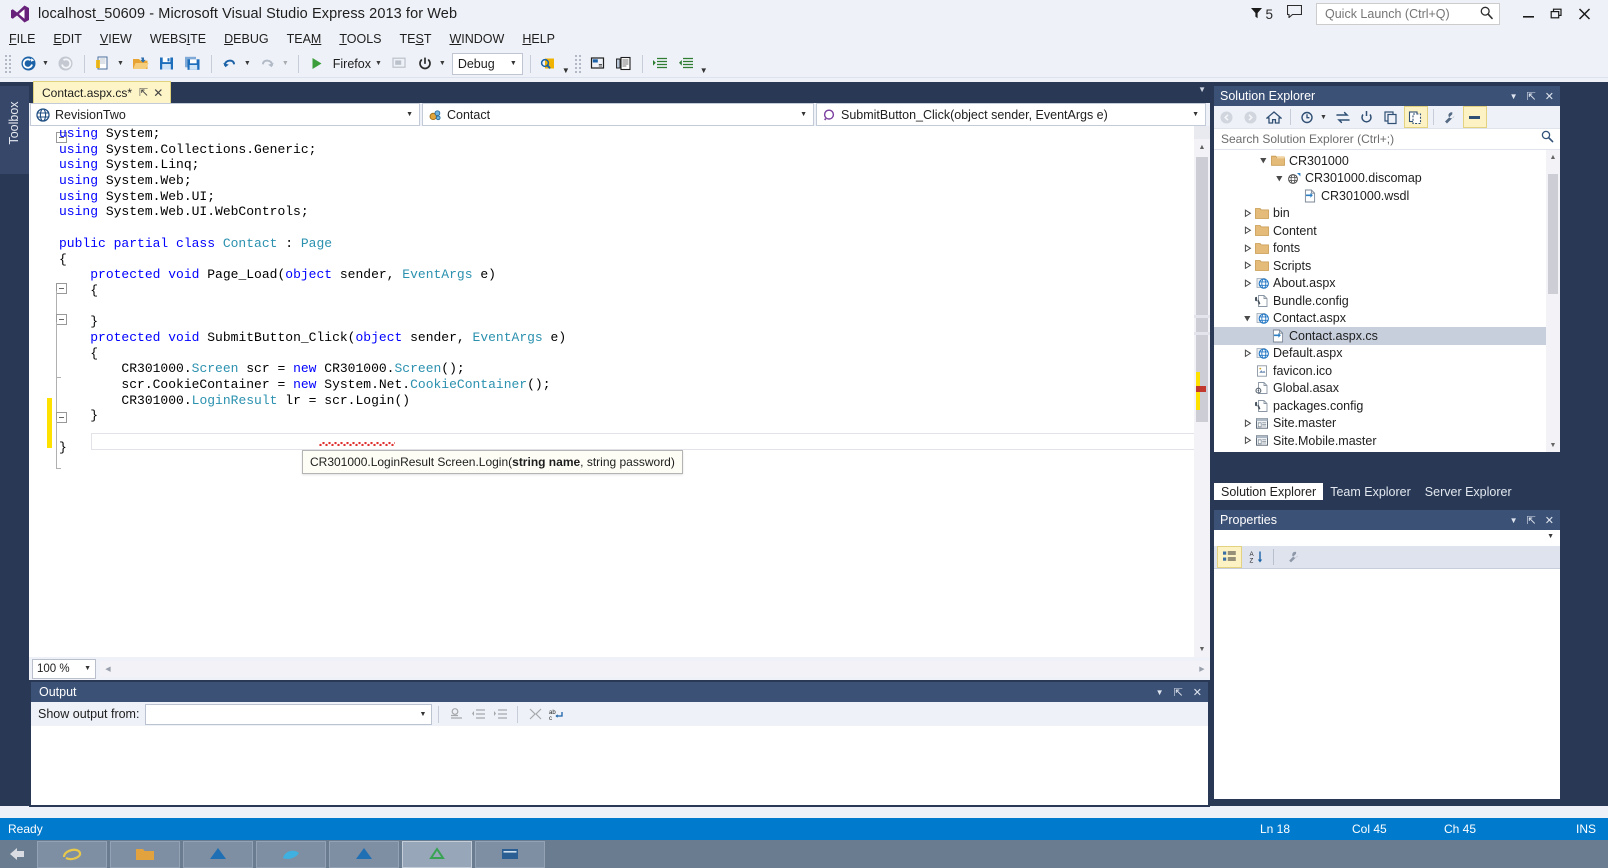  Describe the element at coordinates (1387, 179) in the screenshot. I see `tree-item-cr301000-discomap: CR301000.discomap` at that location.